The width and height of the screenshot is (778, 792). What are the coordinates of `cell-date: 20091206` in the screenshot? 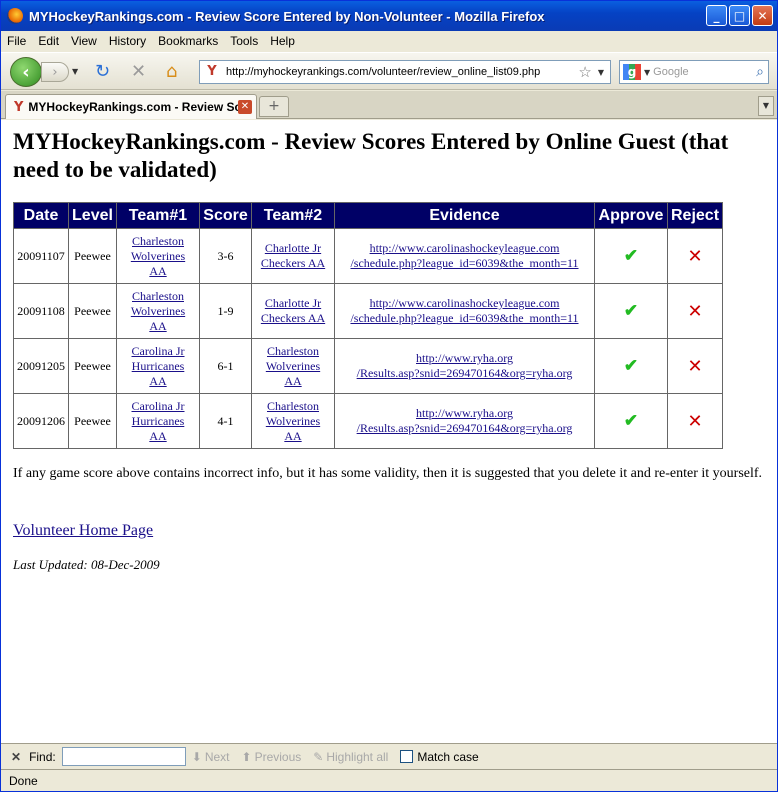 It's located at (41, 421).